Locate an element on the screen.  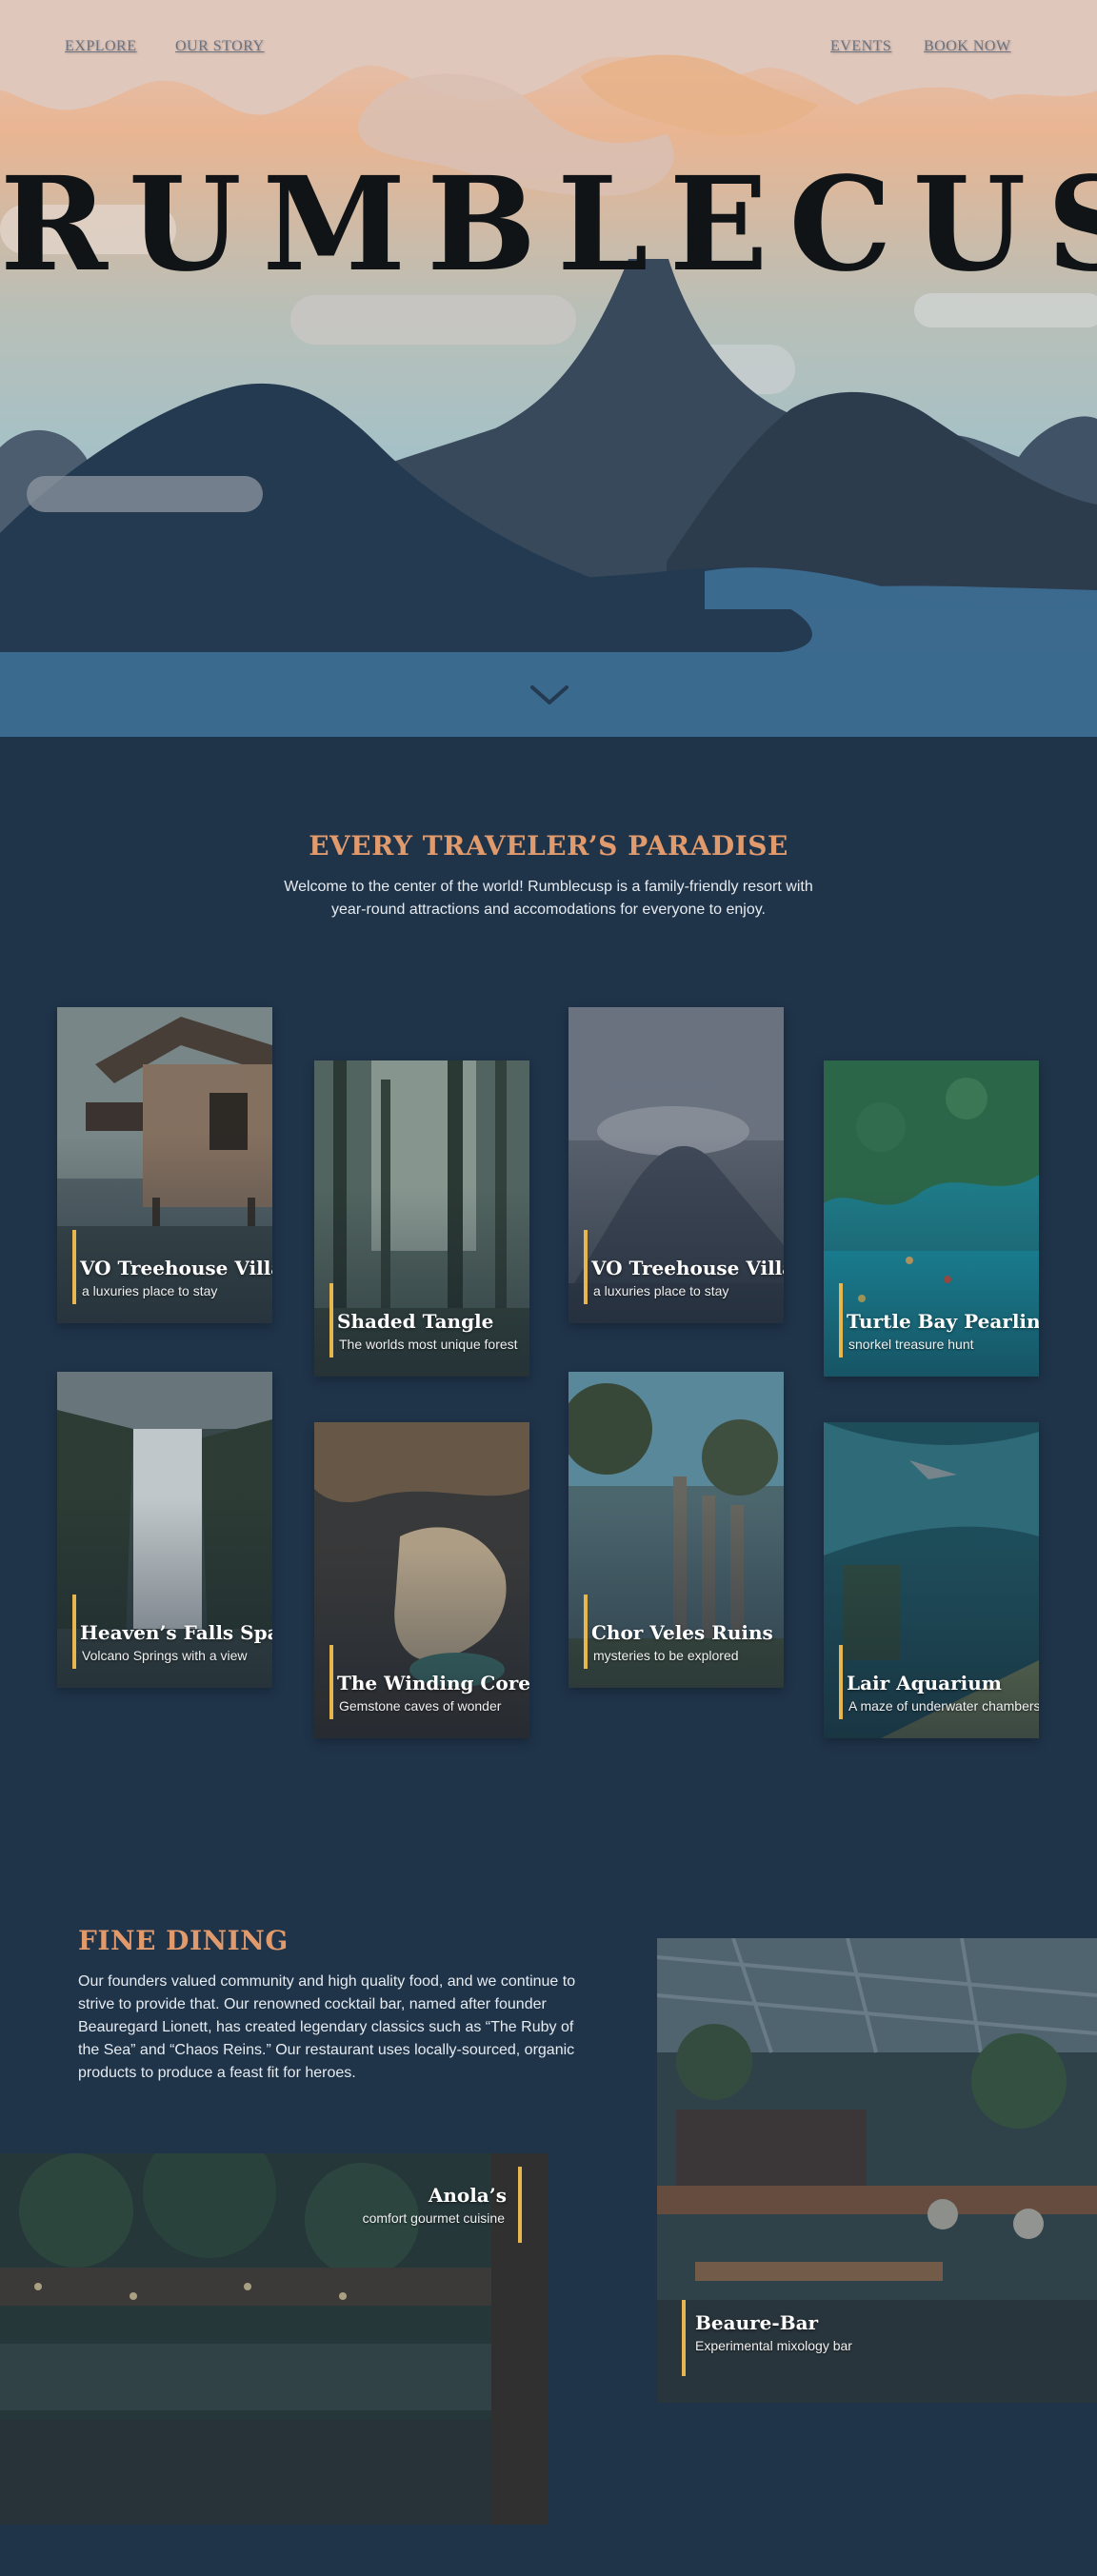
dining-title: FINE DINING is located at coordinates (183, 1940).